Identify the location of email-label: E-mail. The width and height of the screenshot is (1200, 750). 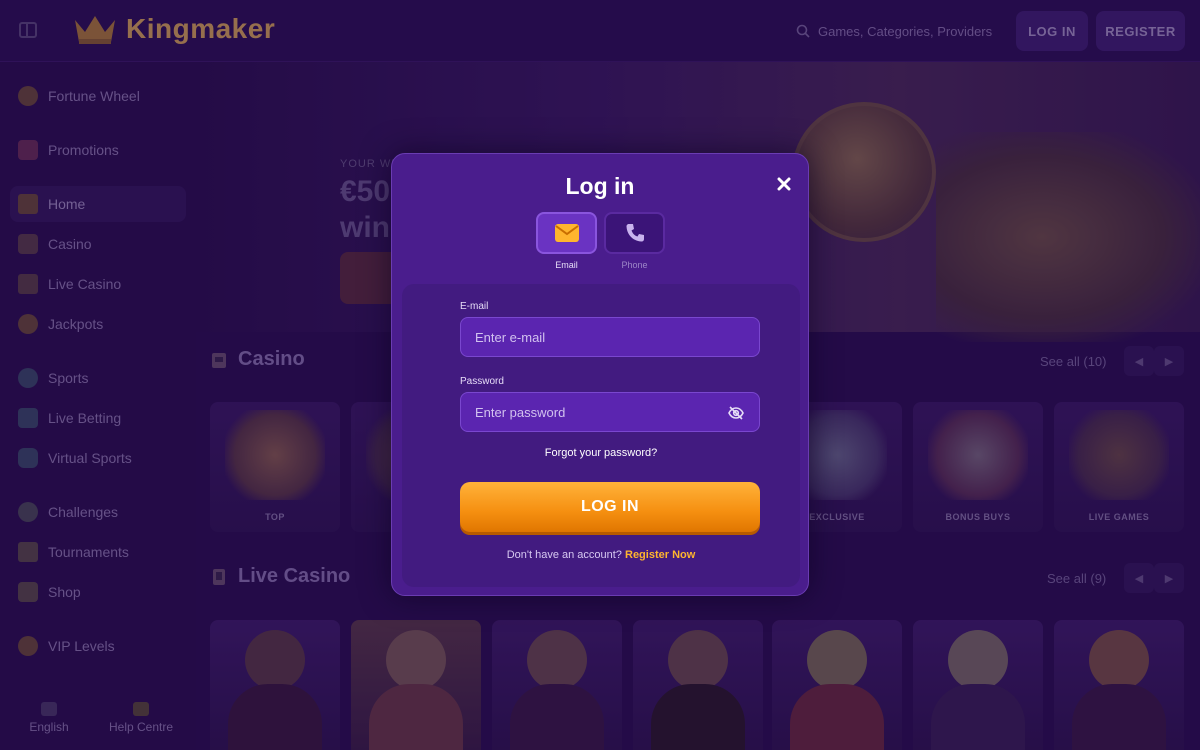
(474, 306).